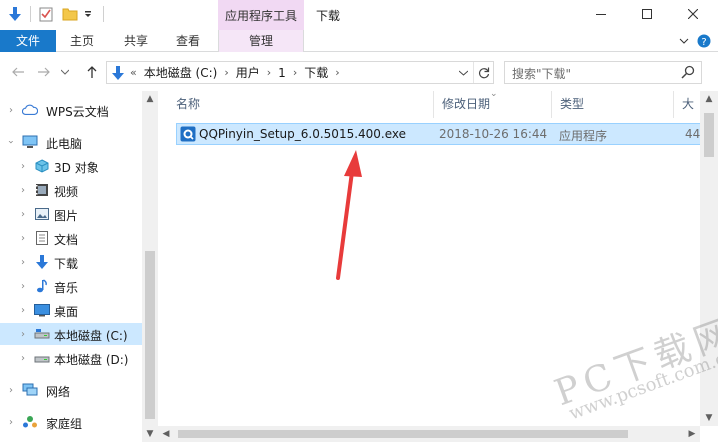 Image resolution: width=718 pixels, height=442 pixels. I want to click on properties-icon, so click(46, 14).